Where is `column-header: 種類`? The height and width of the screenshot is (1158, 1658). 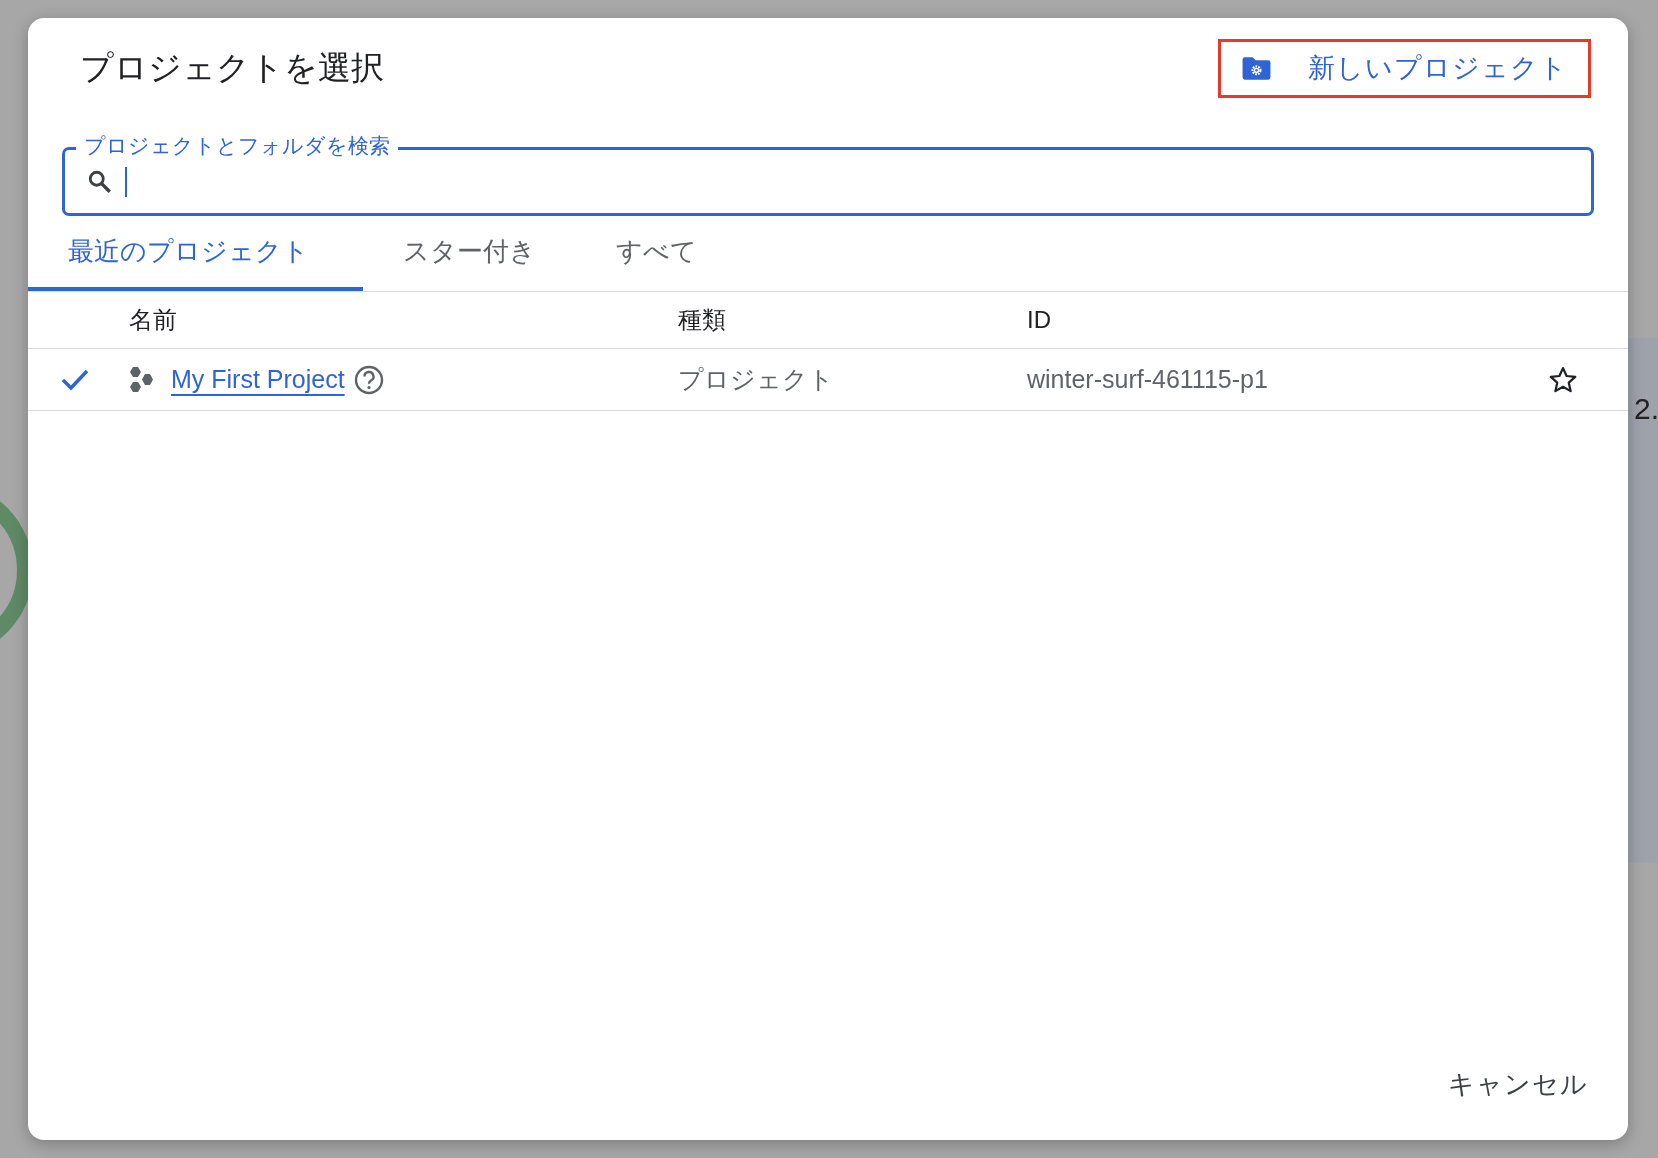
column-header: 種類 is located at coordinates (702, 320).